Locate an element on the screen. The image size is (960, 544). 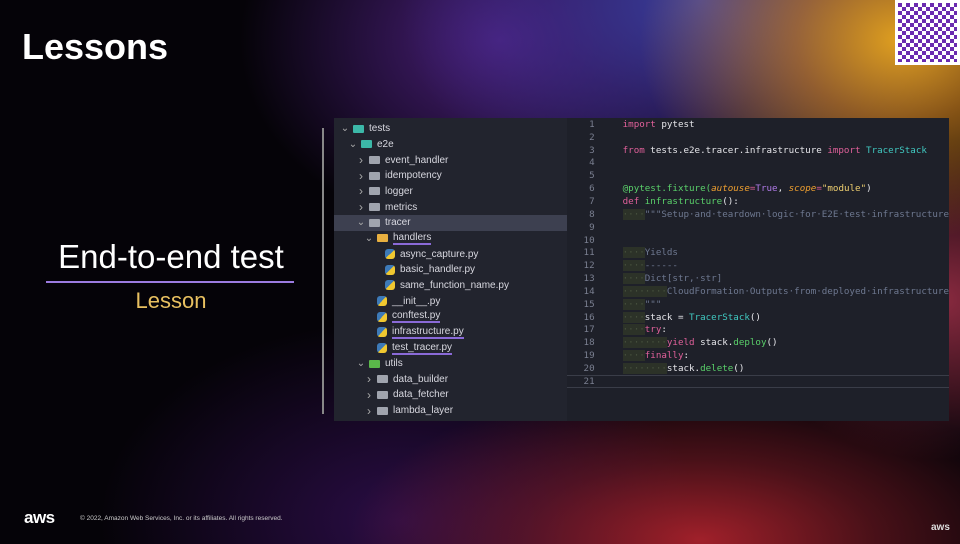
tree-item: ⌄ utils is located at coordinates (450, 364).